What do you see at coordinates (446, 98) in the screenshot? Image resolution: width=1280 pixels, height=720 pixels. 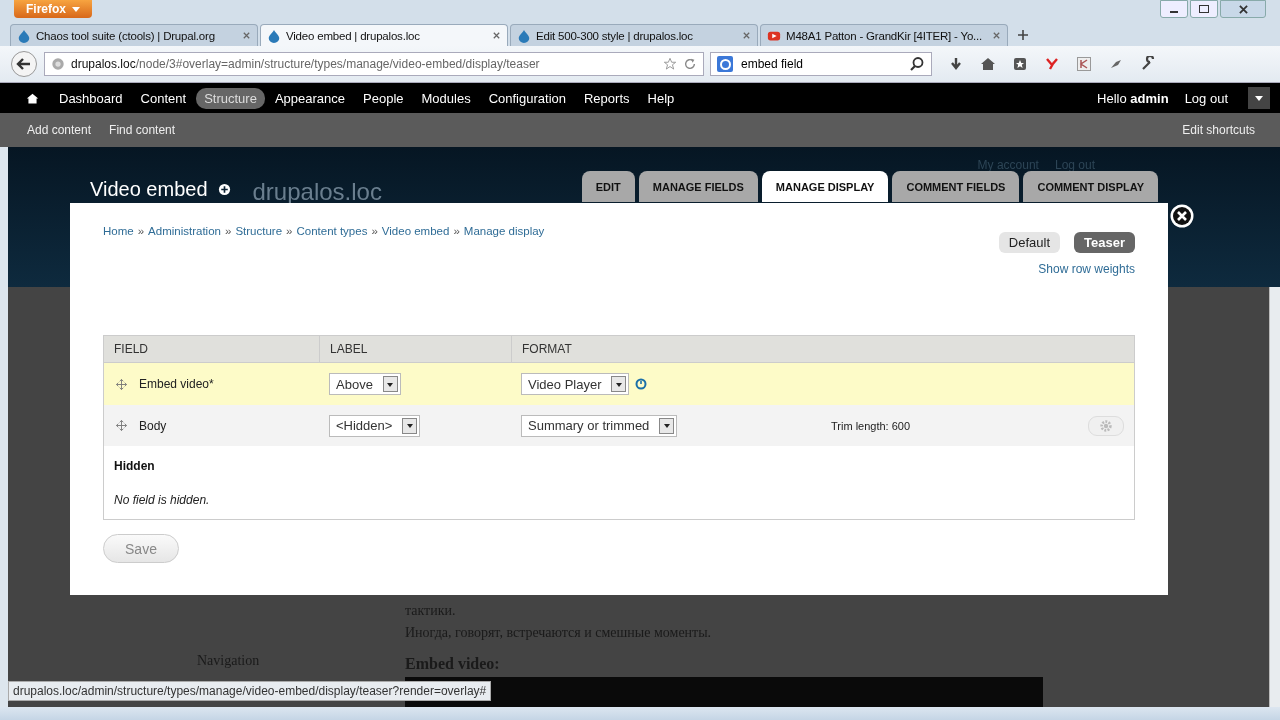 I see `toolbar-link: Modules` at bounding box center [446, 98].